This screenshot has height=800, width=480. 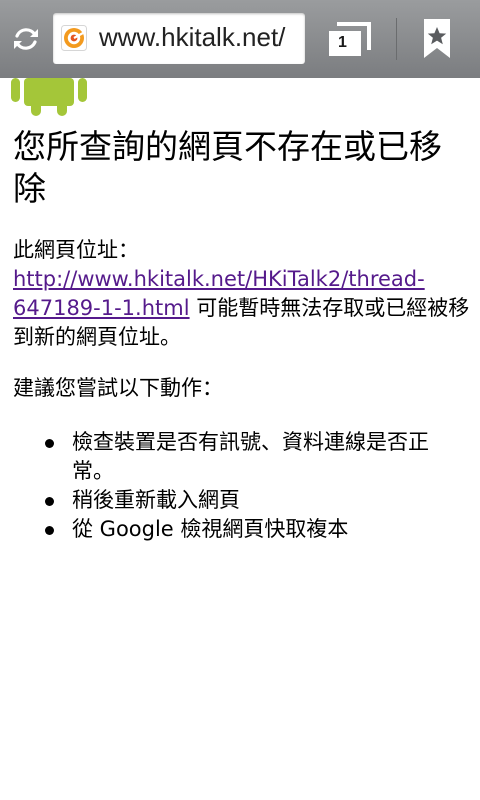 I want to click on suggestion-text: 從 Google 檢視網頁快取複本, so click(x=210, y=529).